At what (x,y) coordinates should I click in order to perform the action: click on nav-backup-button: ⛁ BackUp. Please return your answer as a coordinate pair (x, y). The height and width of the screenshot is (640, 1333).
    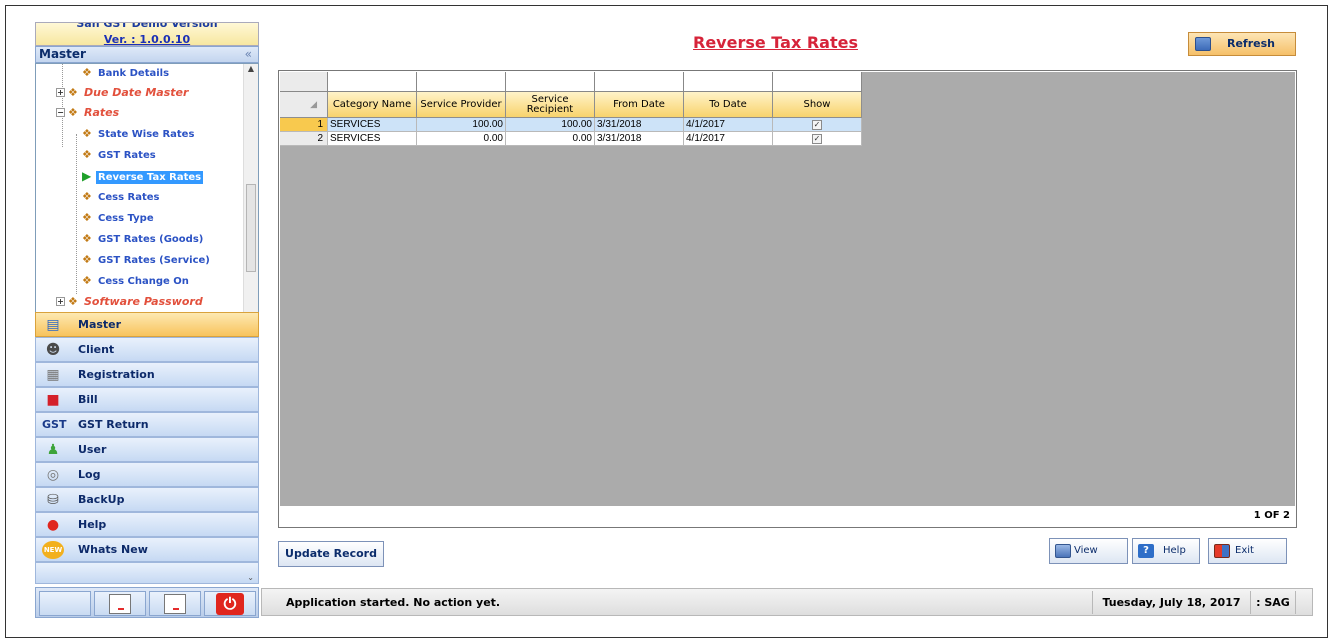
    Looking at the image, I should click on (147, 499).